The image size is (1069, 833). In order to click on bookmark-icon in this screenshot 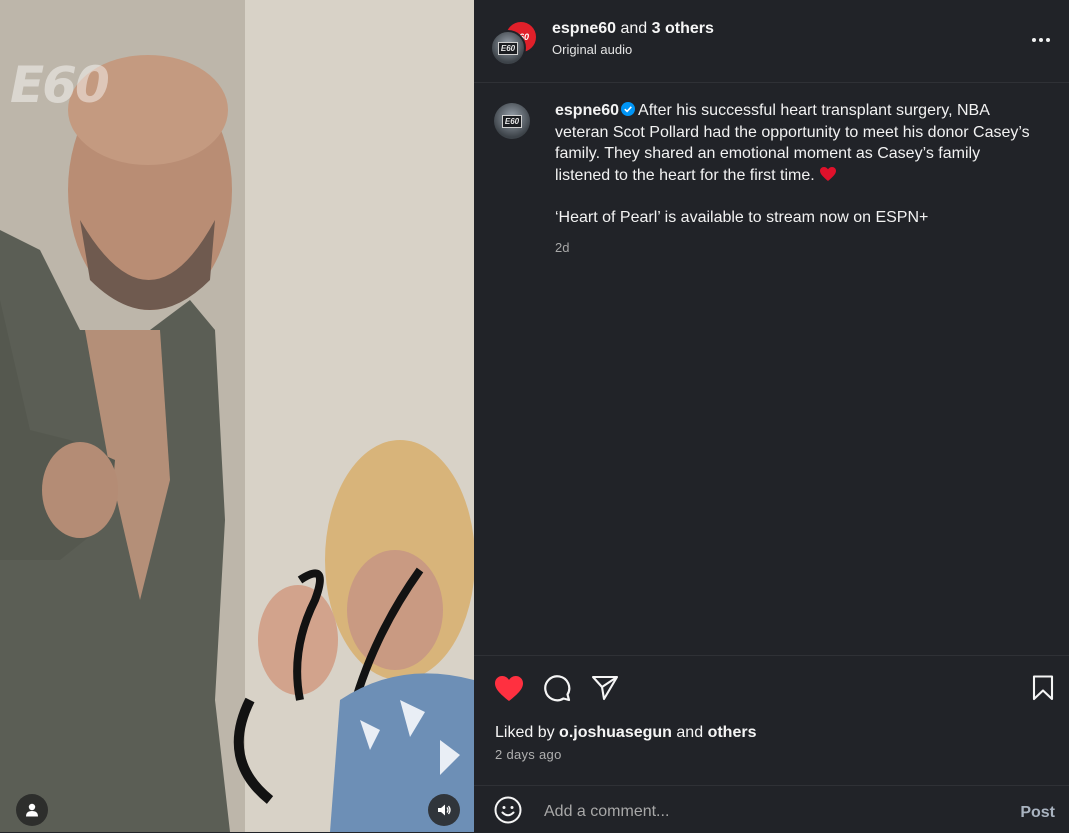, I will do `click(1043, 688)`.